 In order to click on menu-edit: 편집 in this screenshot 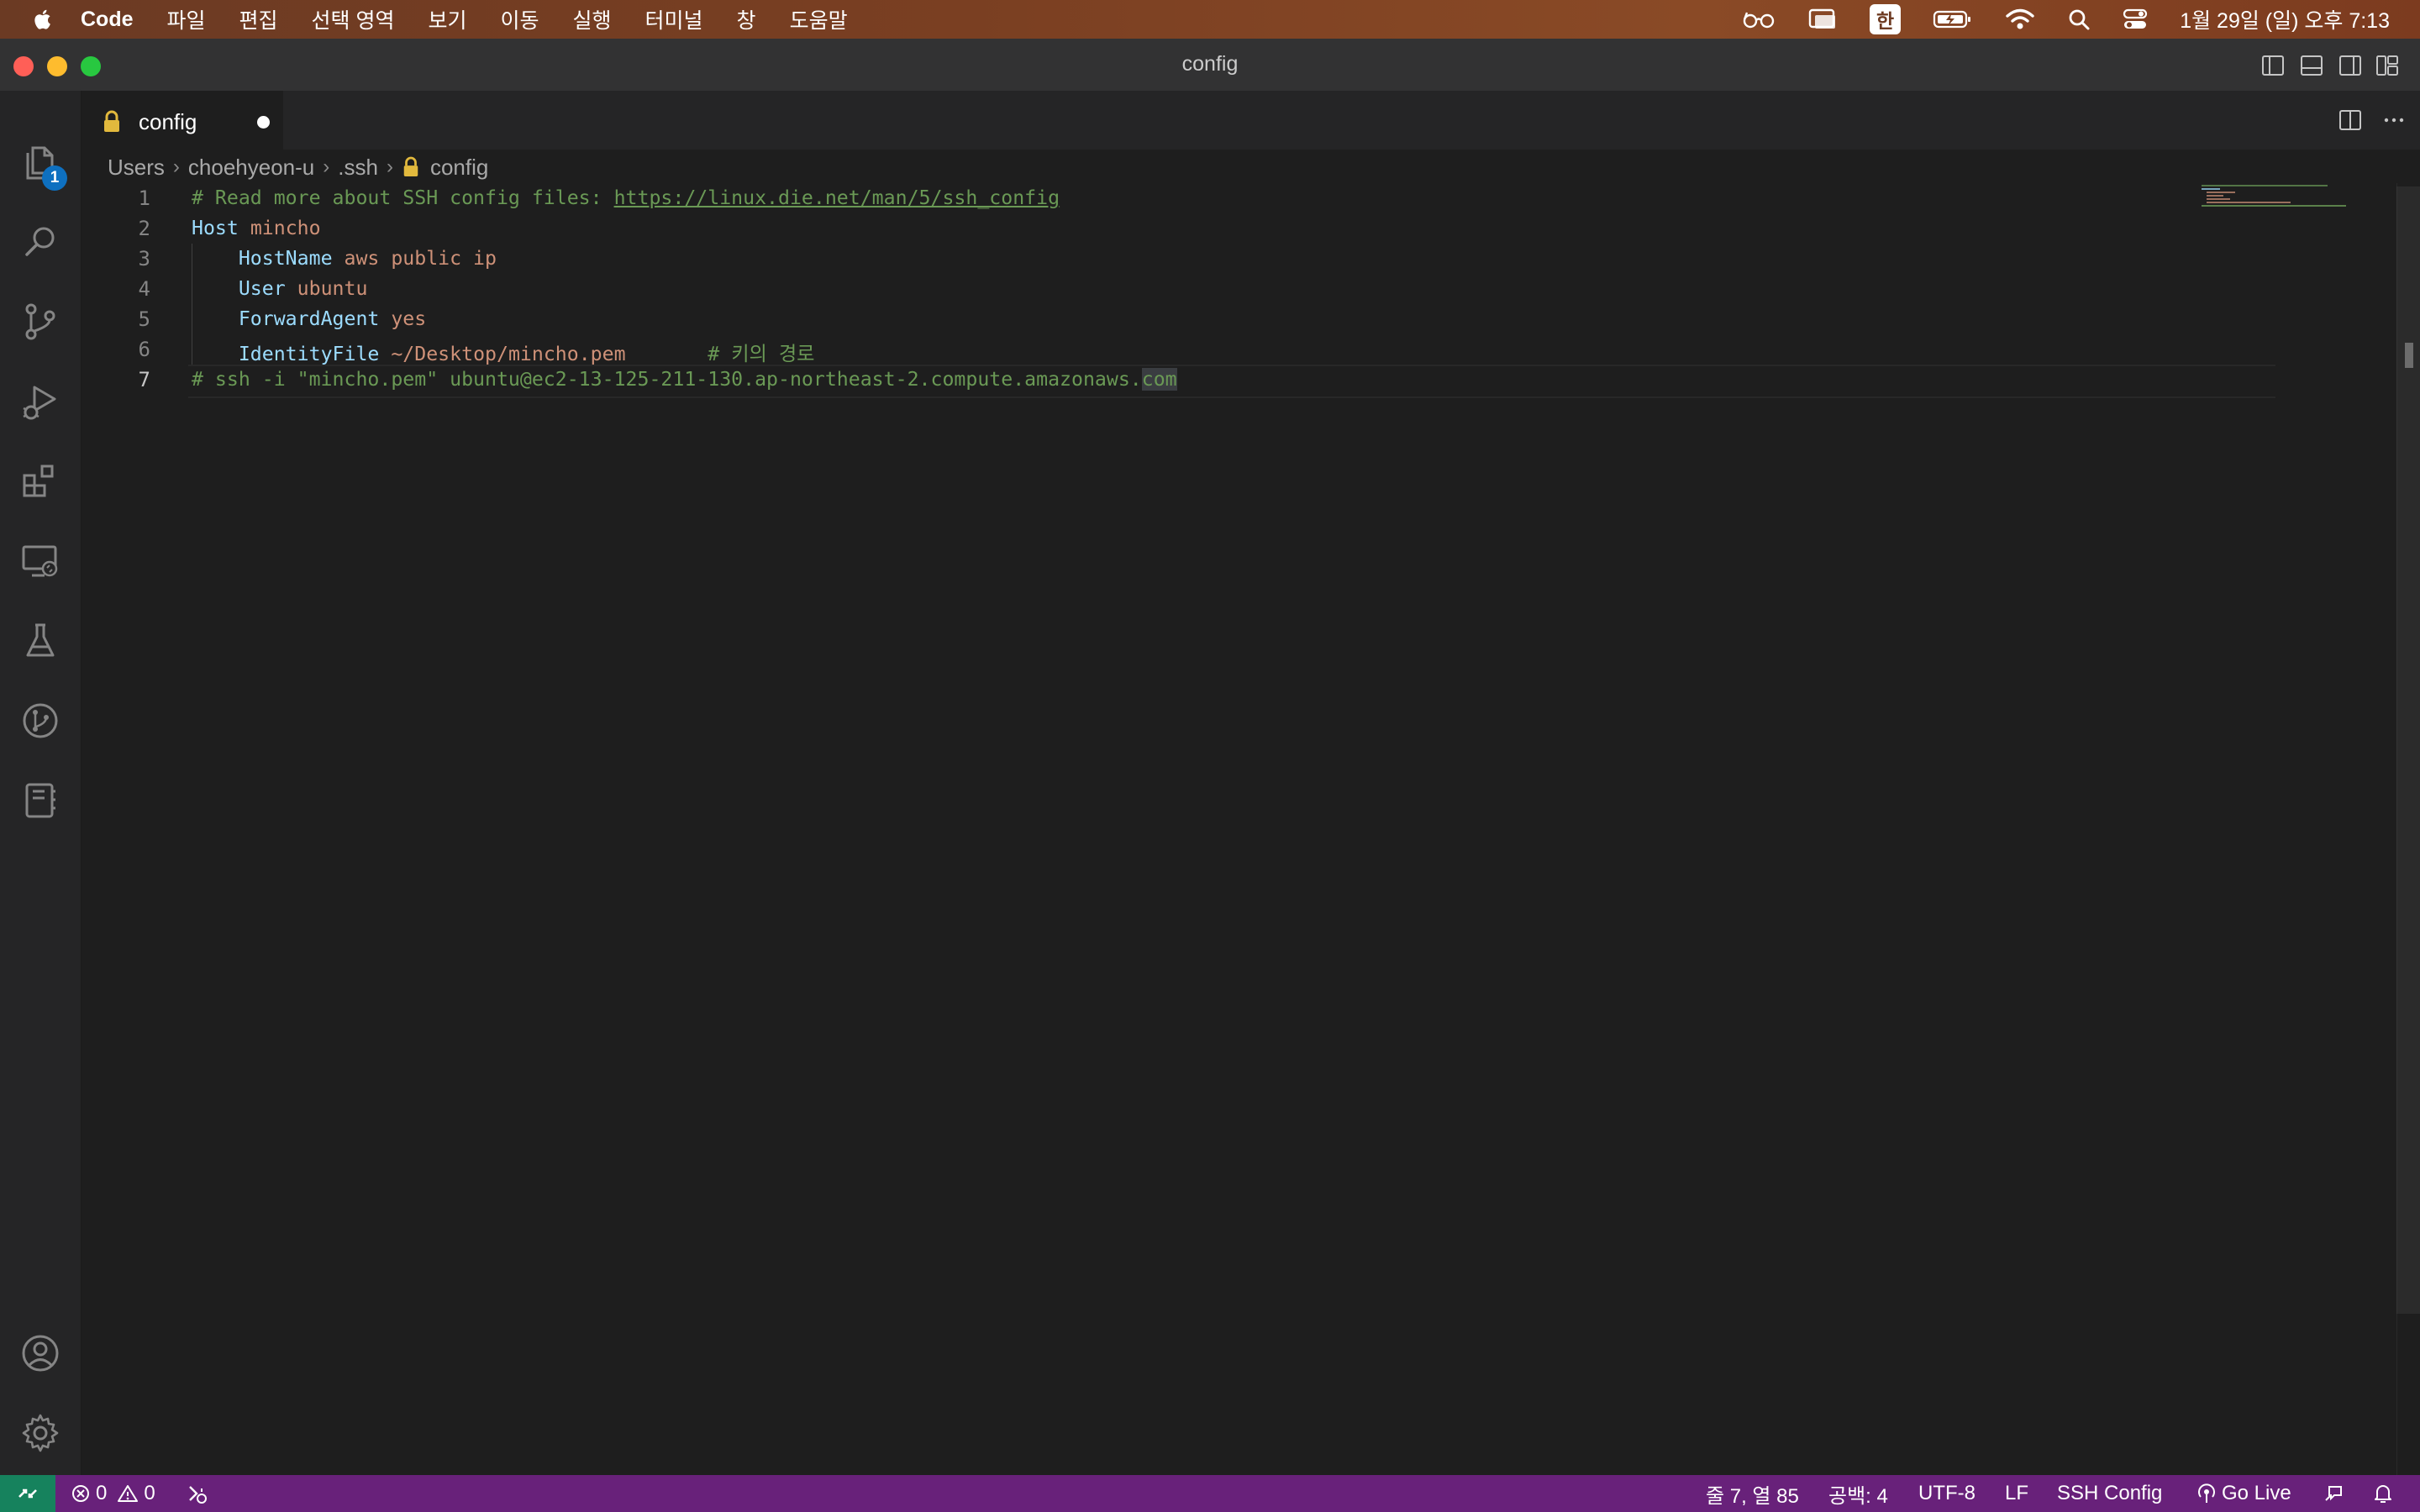, I will do `click(258, 19)`.